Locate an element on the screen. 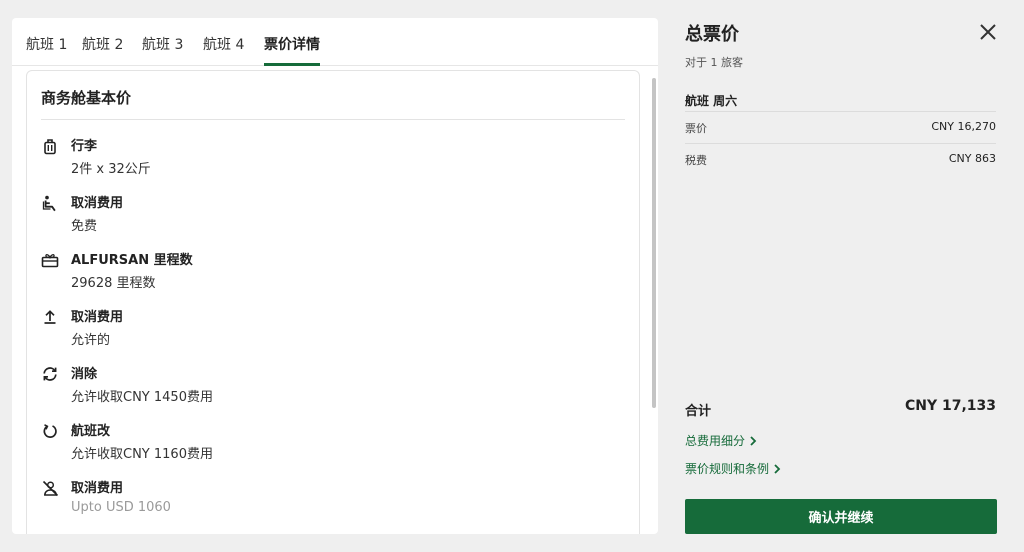  scrollbar is located at coordinates (654, 243).